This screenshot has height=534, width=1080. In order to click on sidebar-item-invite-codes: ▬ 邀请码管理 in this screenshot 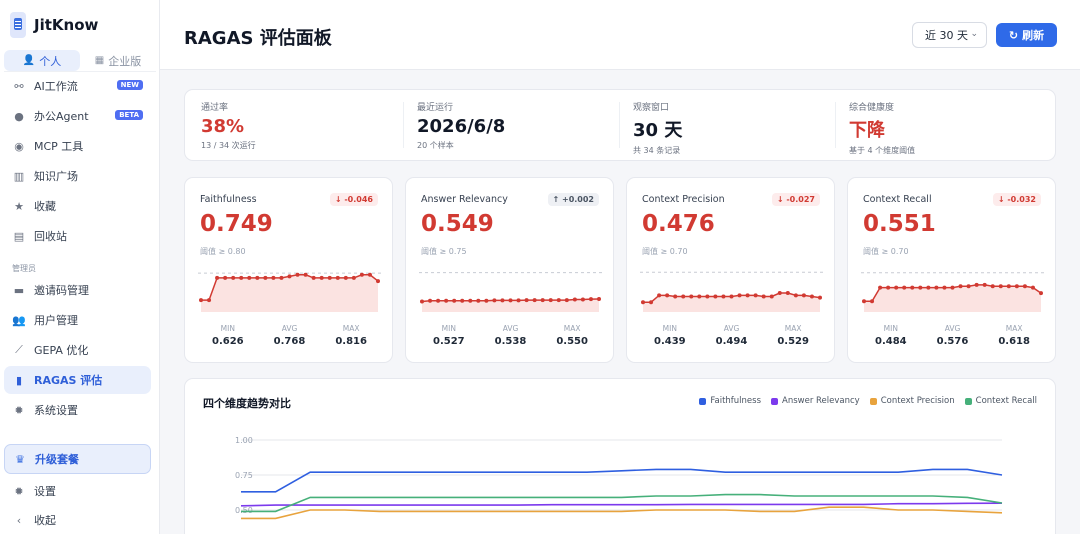, I will do `click(77, 290)`.